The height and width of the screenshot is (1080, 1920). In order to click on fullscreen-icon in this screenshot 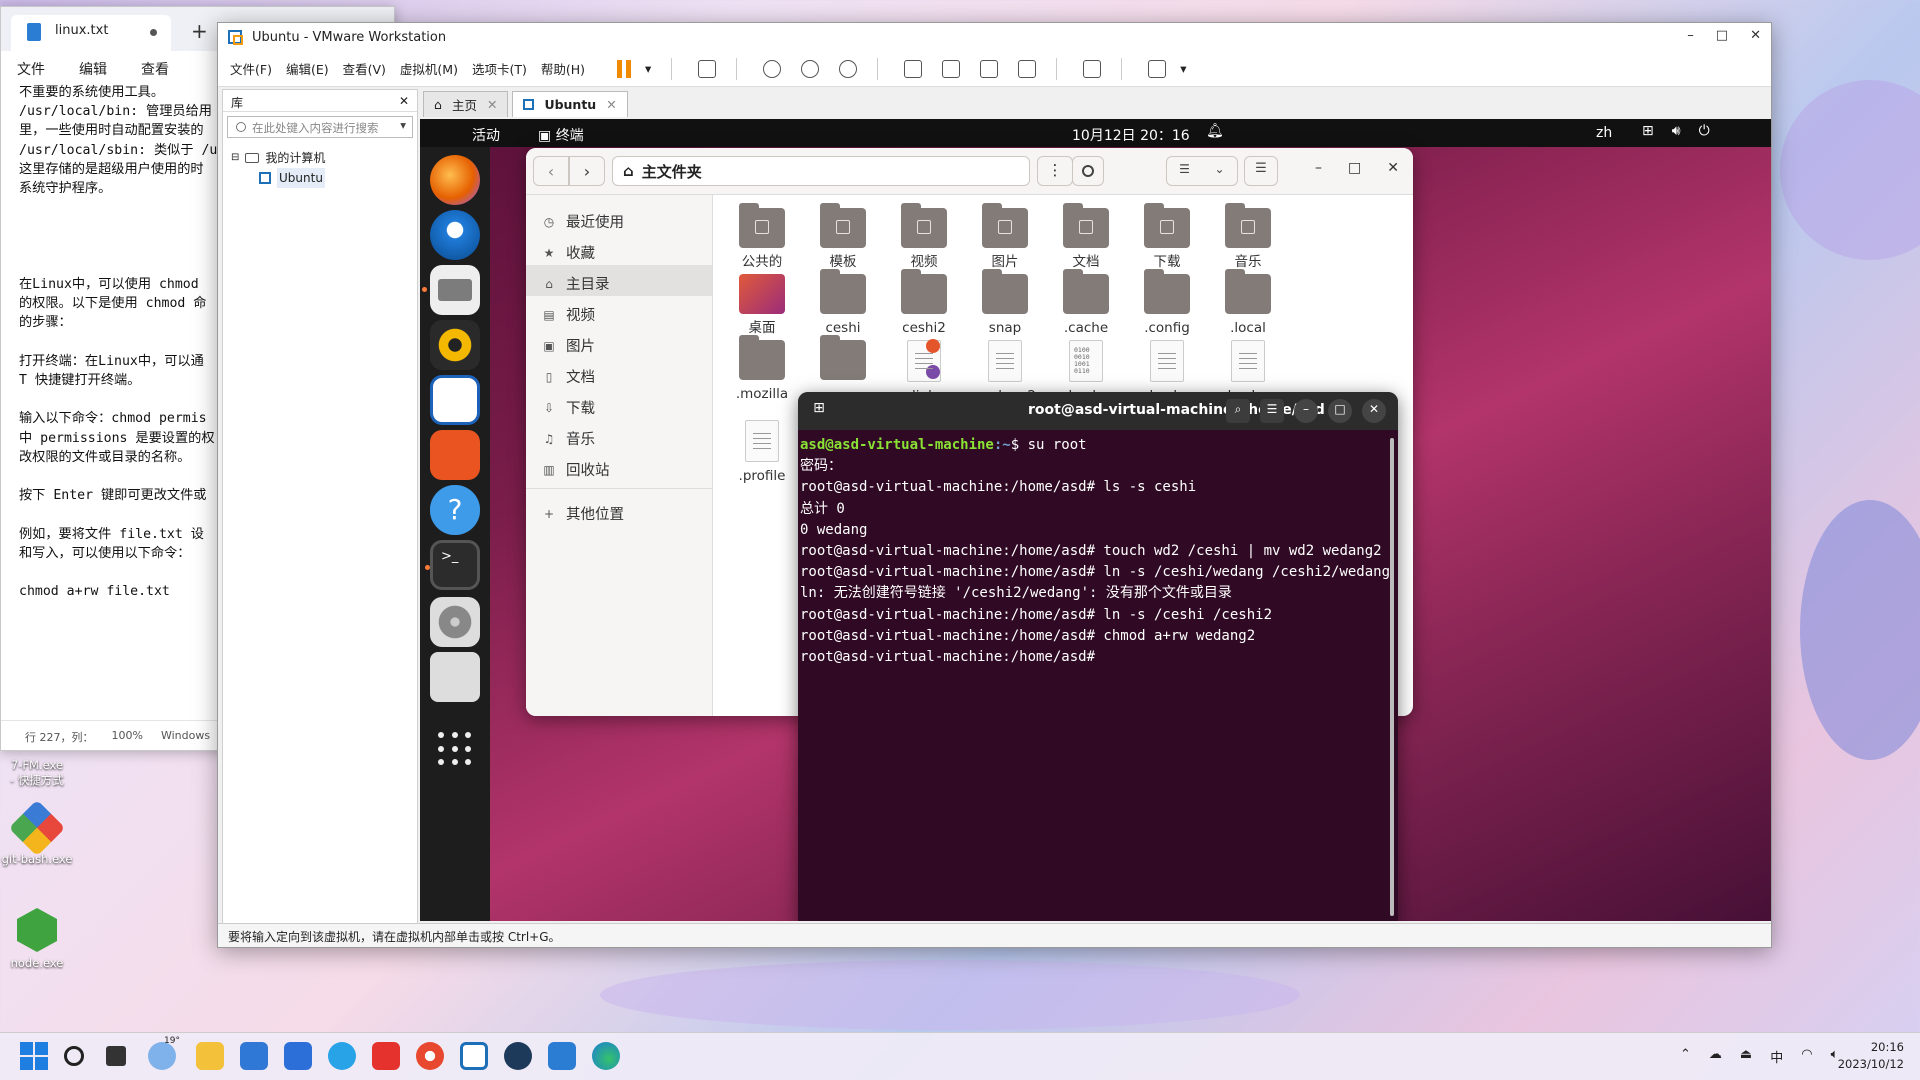, I will do `click(989, 68)`.